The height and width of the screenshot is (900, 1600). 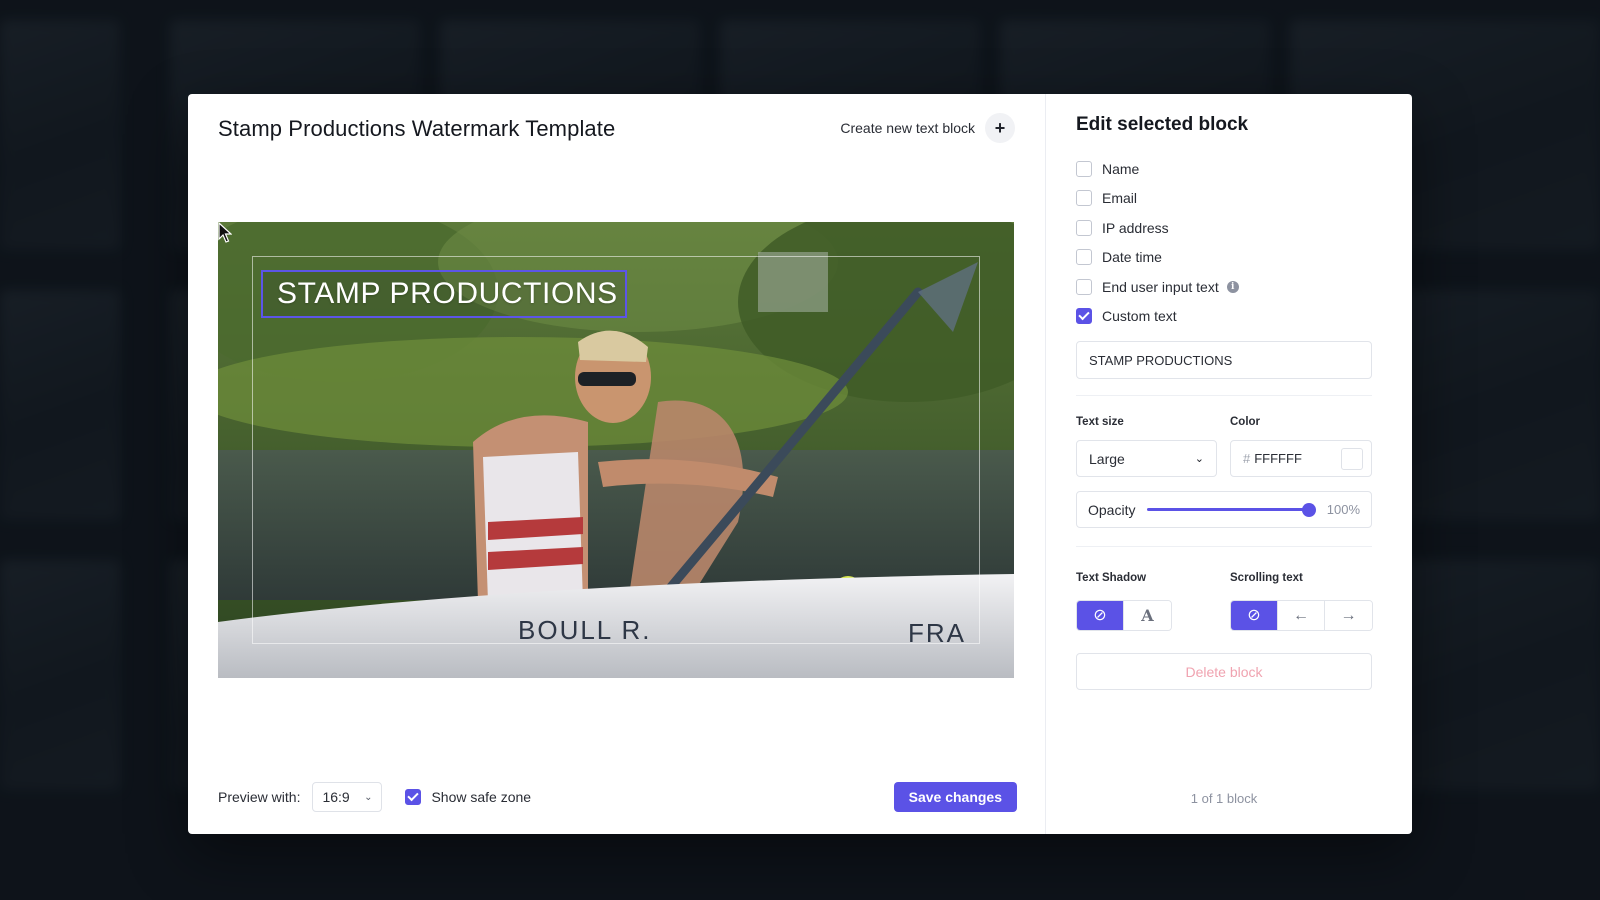 I want to click on text-shadow-icon: A, so click(x=1147, y=615).